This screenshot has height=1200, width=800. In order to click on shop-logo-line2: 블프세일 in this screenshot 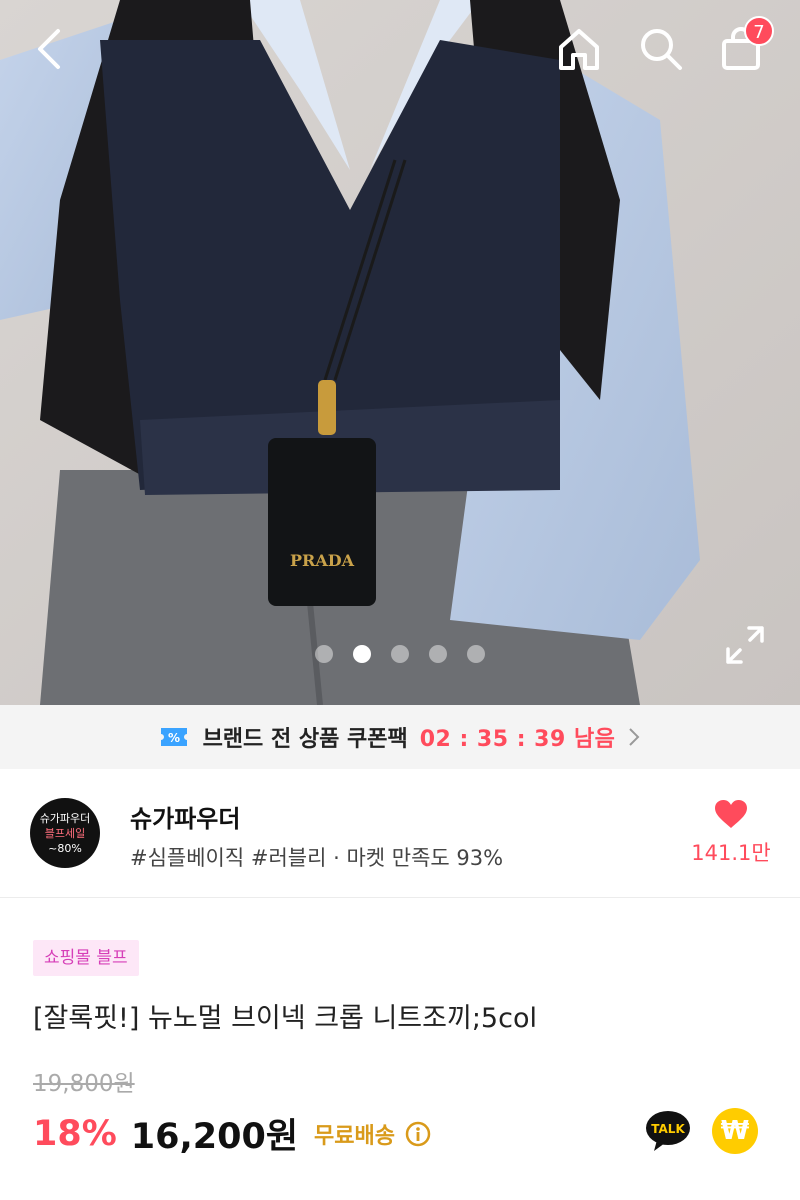, I will do `click(65, 833)`.